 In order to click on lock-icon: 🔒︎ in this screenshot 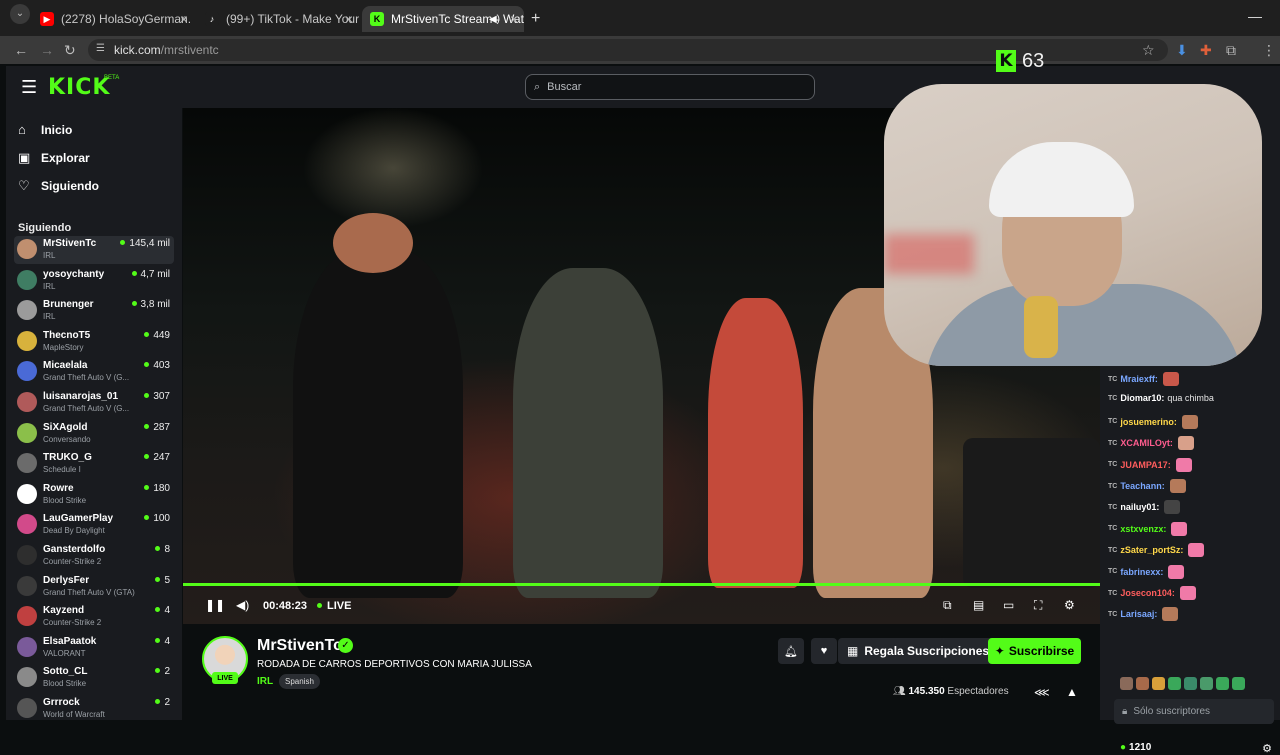, I will do `click(1125, 711)`.